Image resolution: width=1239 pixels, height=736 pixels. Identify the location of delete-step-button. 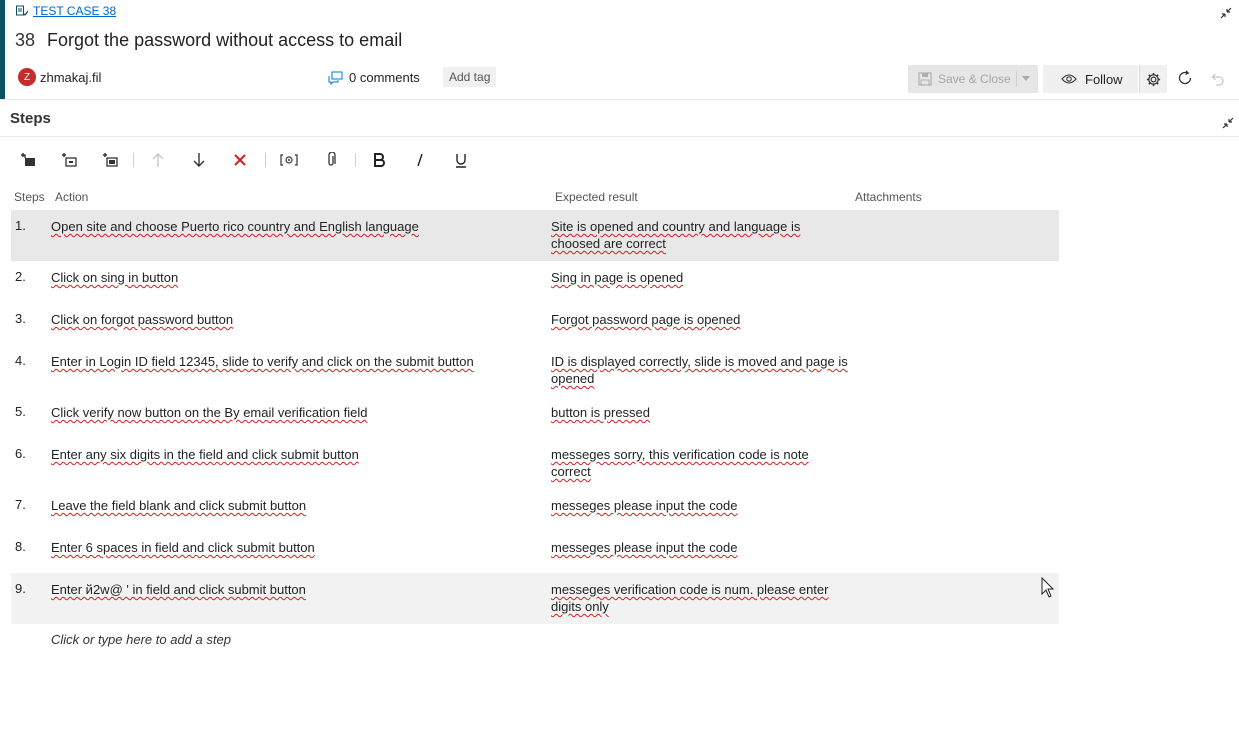
(240, 160).